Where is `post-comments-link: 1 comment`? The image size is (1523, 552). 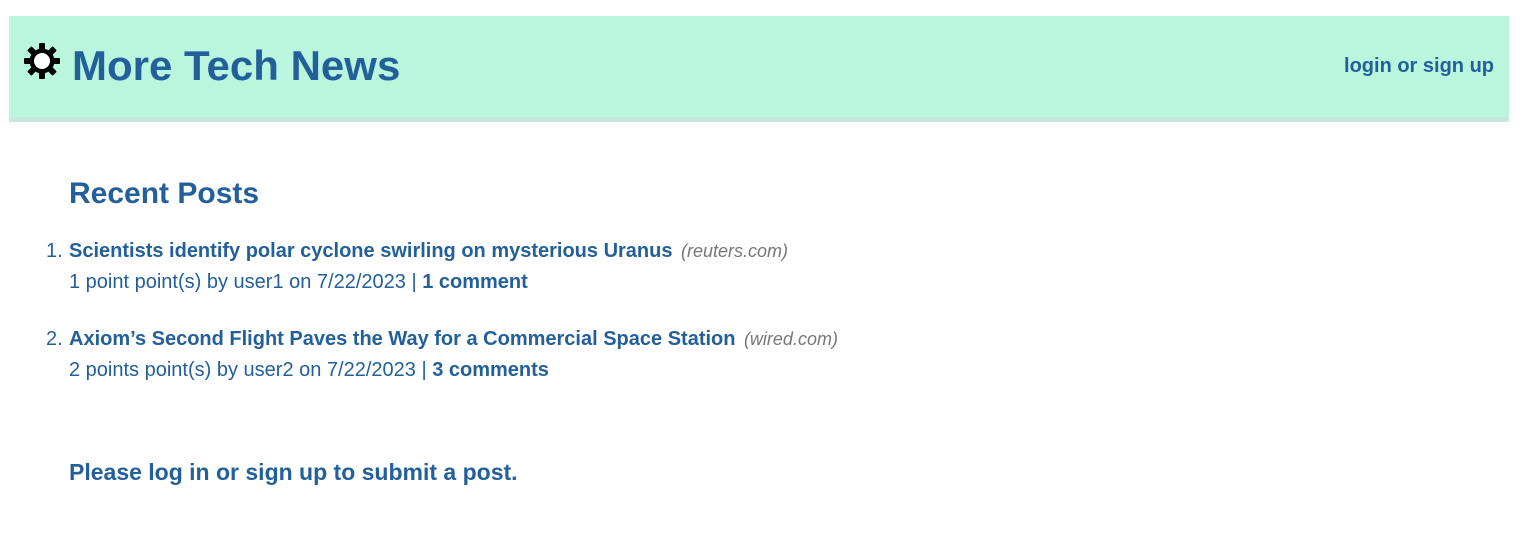 post-comments-link: 1 comment is located at coordinates (475, 282).